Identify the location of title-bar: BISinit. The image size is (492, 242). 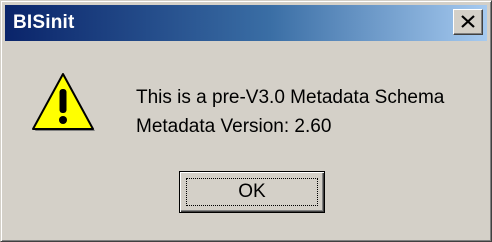
(246, 23).